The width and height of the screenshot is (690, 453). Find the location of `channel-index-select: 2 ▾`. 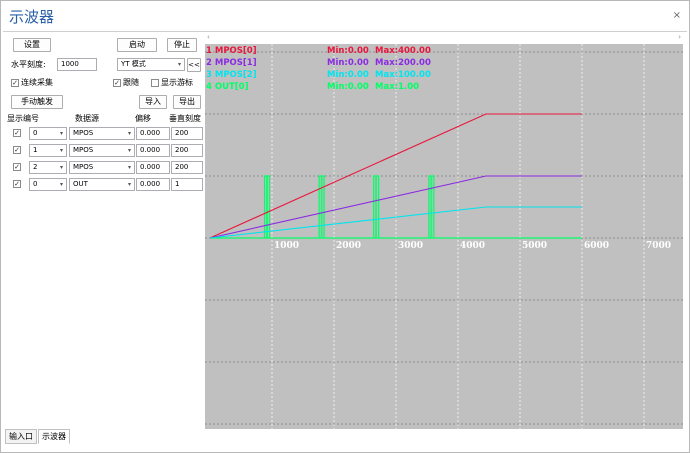

channel-index-select: 2 ▾ is located at coordinates (48, 167).